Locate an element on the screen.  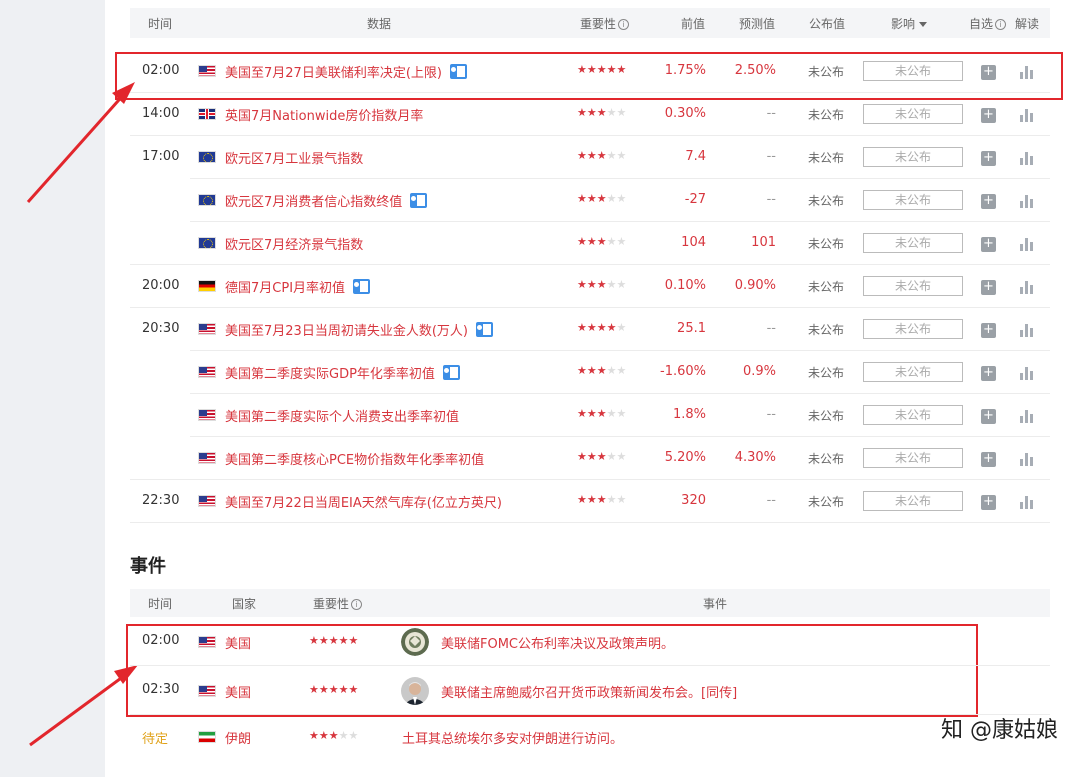
header-explain: 解读 is located at coordinates (1027, 24).